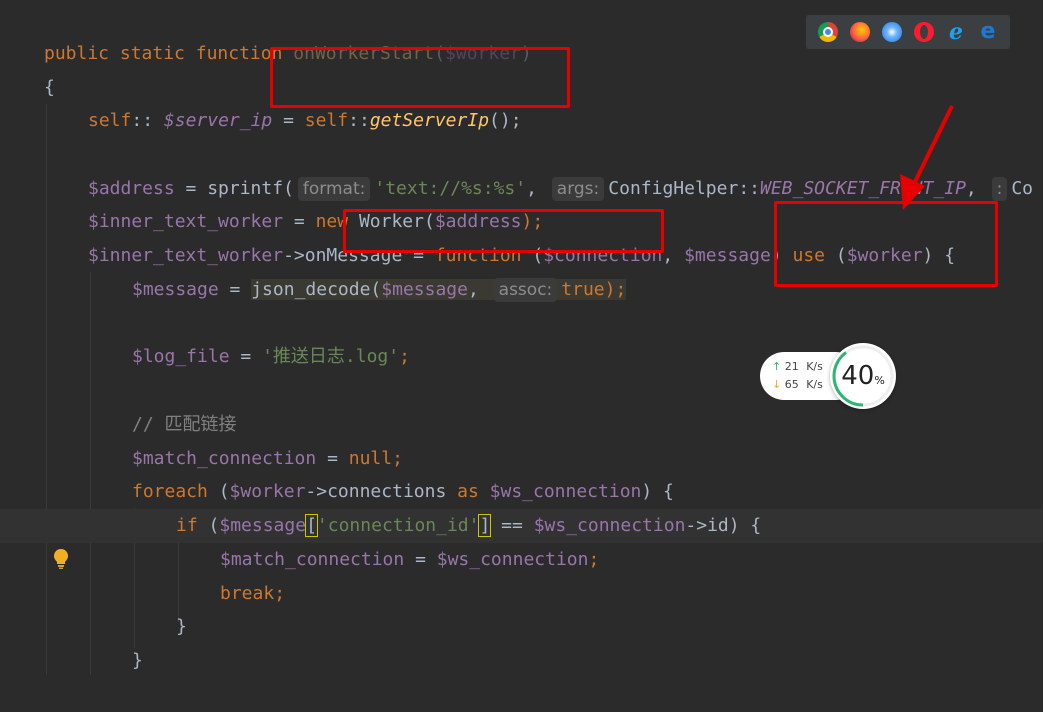 The width and height of the screenshot is (1043, 712). I want to click on code-line-17: break;, so click(521, 594).